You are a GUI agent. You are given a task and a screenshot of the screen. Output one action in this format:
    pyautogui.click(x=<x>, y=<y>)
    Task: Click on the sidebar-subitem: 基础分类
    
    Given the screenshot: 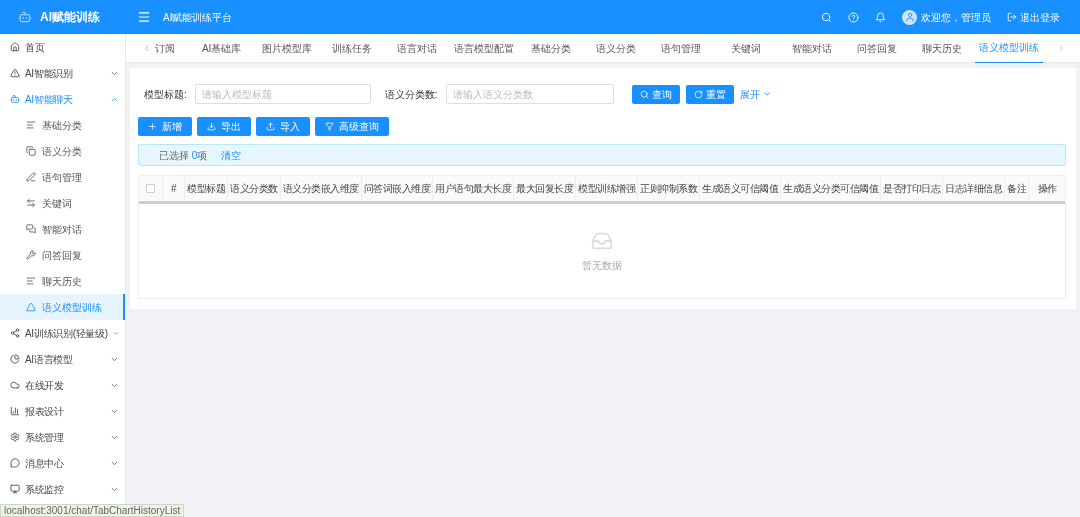 What is the action you would take?
    pyautogui.click(x=62, y=125)
    